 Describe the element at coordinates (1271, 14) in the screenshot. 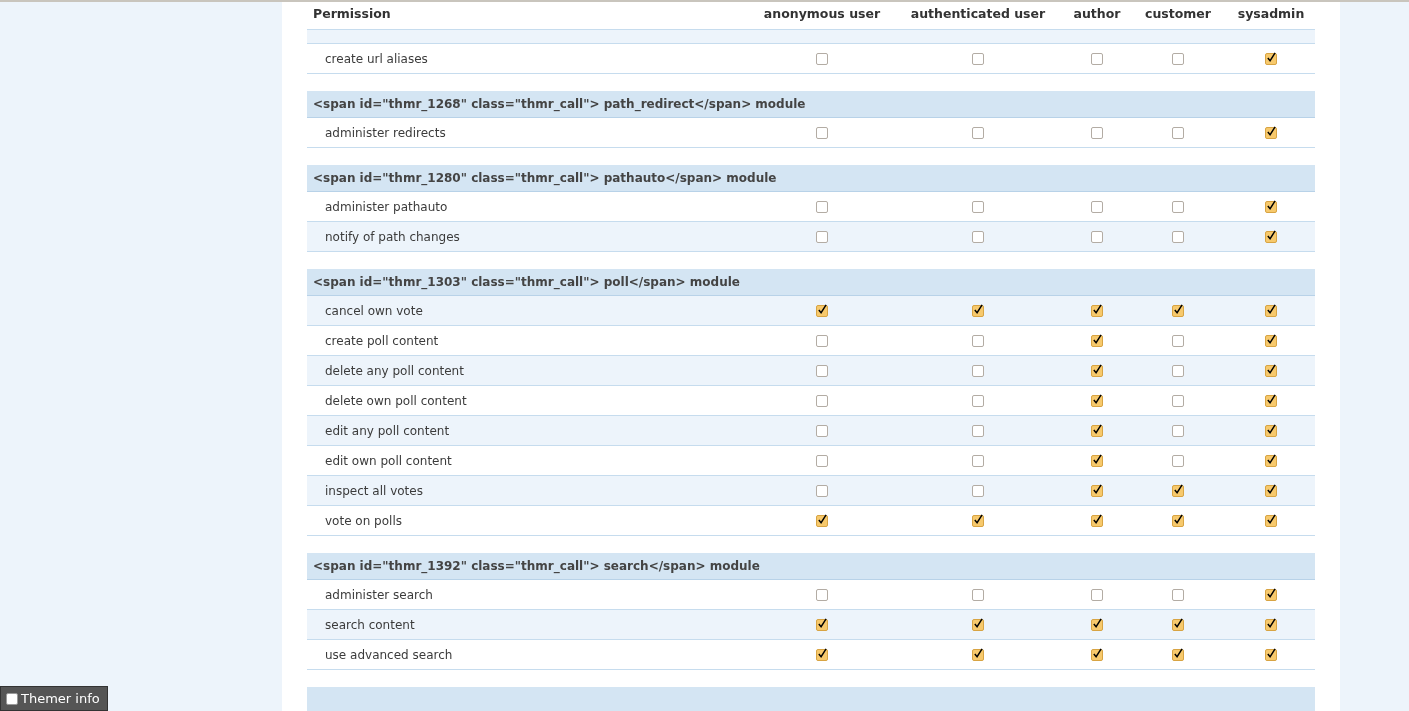

I see `column-header: sysadmin` at that location.